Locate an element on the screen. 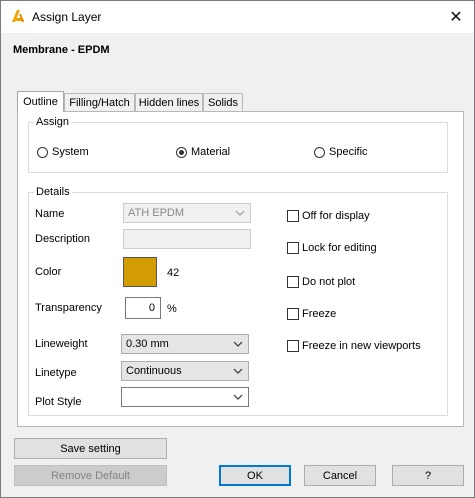 The width and height of the screenshot is (475, 498). cancel-label: Cancel is located at coordinates (340, 475).